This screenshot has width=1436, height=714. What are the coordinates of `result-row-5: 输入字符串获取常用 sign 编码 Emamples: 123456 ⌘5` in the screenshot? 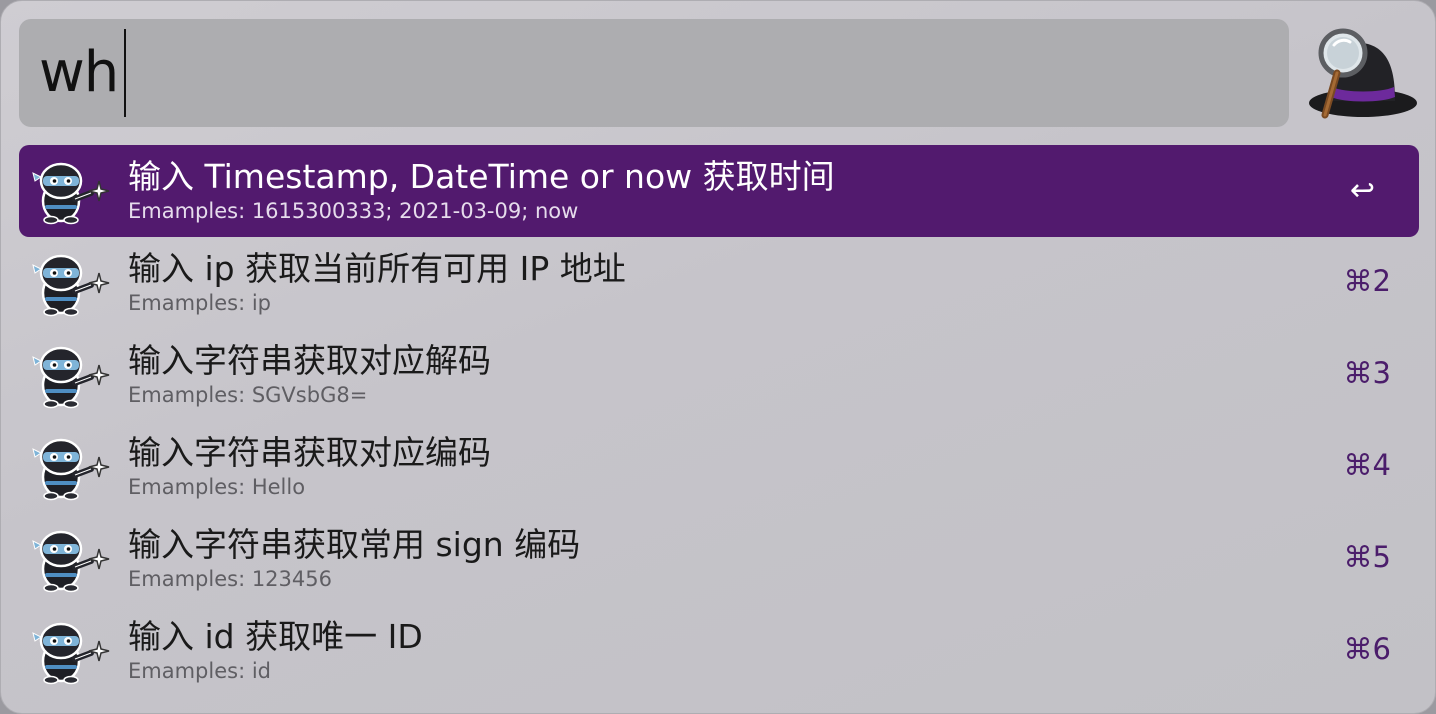 It's located at (719, 559).